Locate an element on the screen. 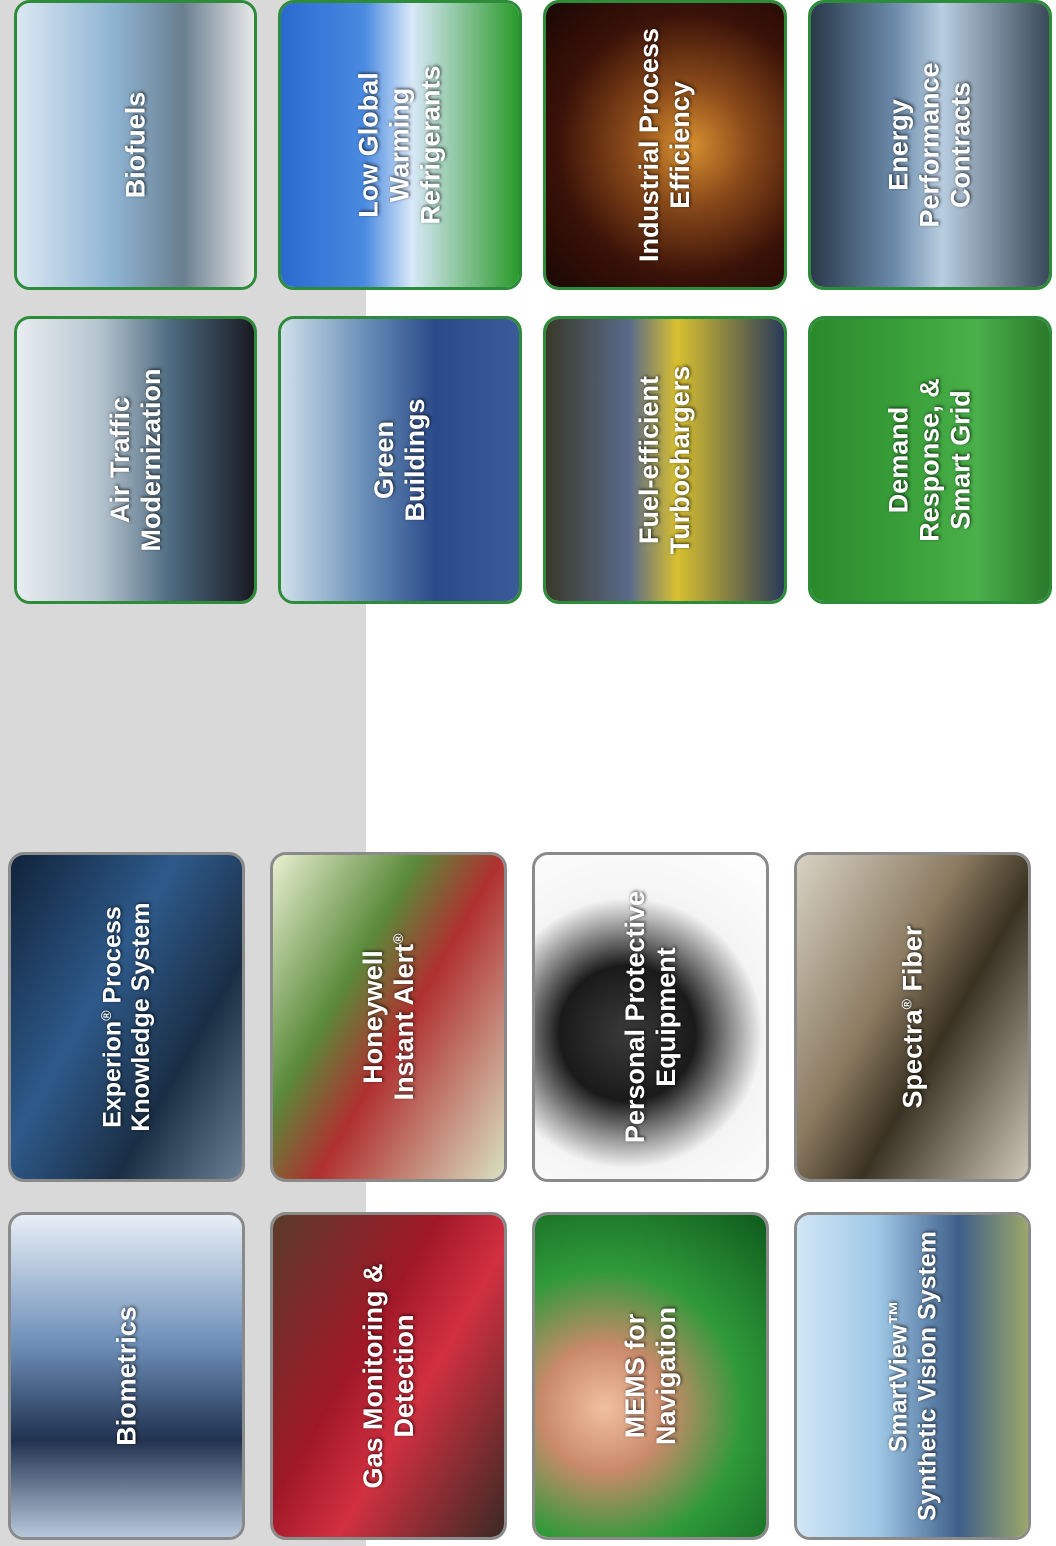 The height and width of the screenshot is (1546, 1056). tile-label: Gas Monitoring & Detection is located at coordinates (388, 1376).